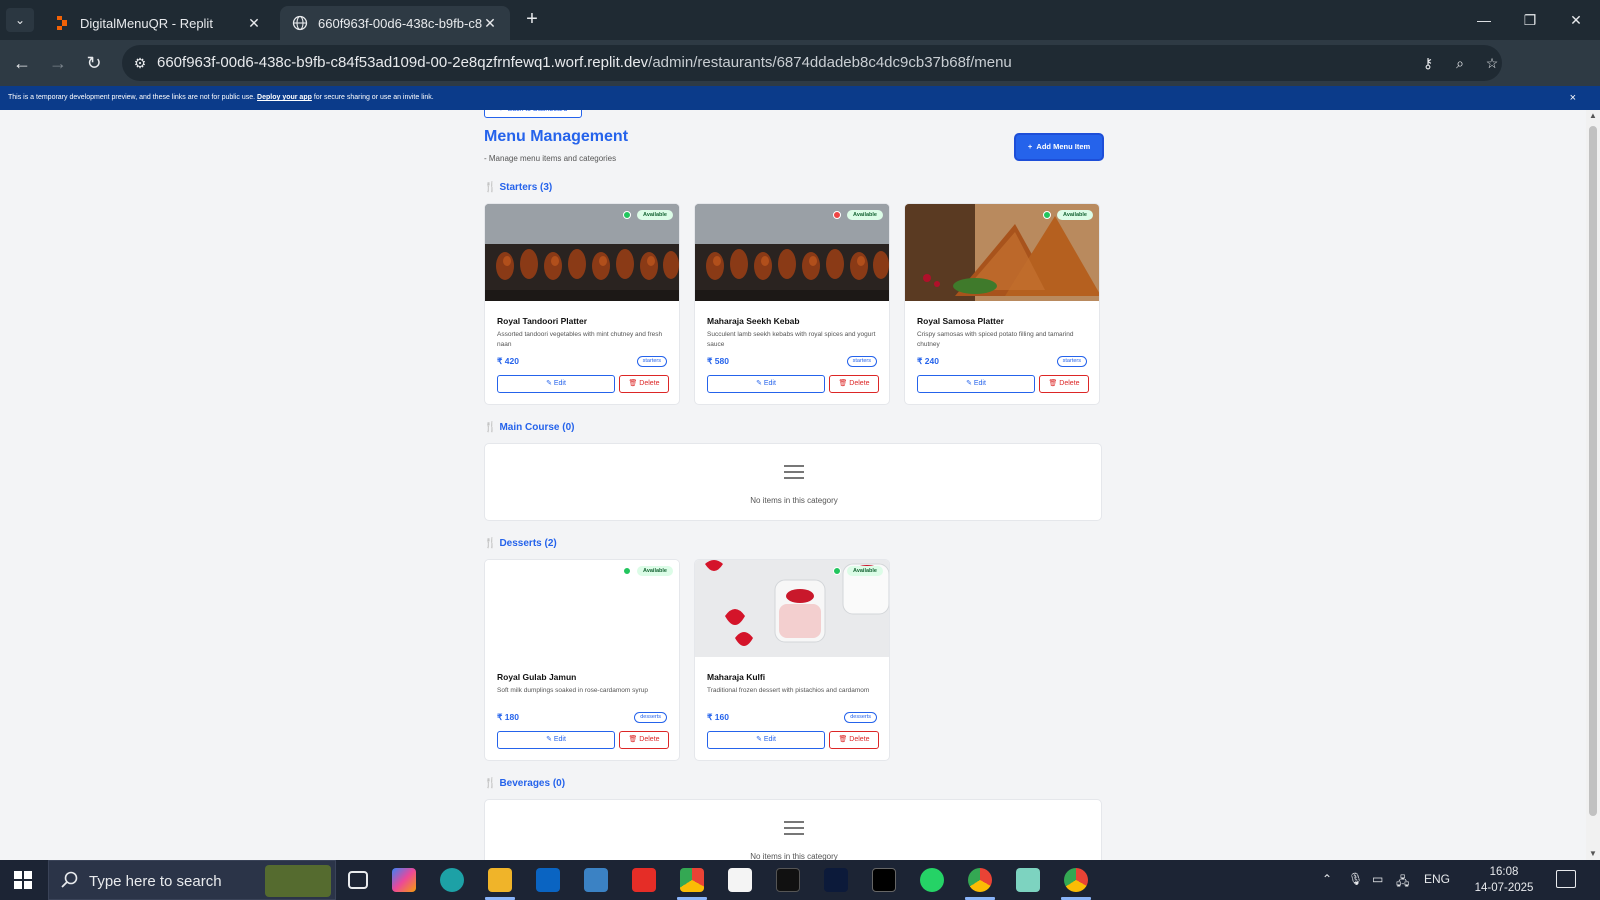 The width and height of the screenshot is (1600, 900). What do you see at coordinates (1573, 98) in the screenshot?
I see `banner-close-icon: ×` at bounding box center [1573, 98].